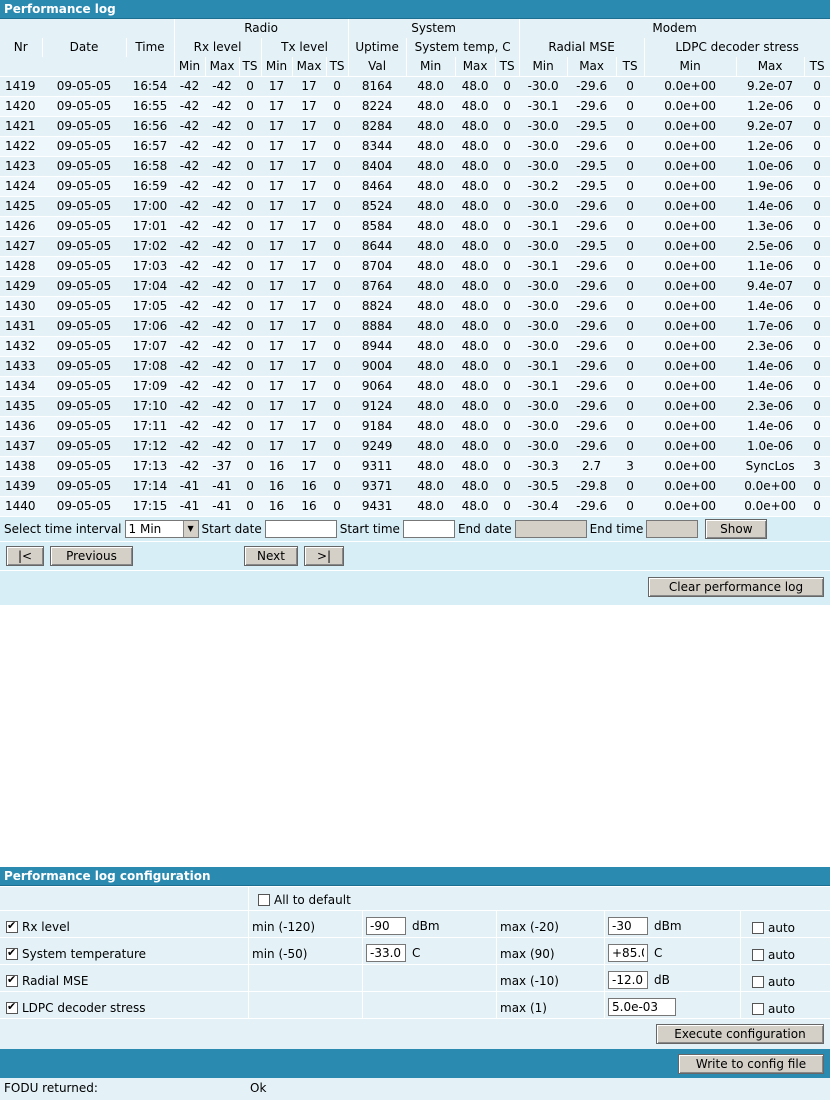  I want to click on config-enable-control: System temperature, so click(76, 954).